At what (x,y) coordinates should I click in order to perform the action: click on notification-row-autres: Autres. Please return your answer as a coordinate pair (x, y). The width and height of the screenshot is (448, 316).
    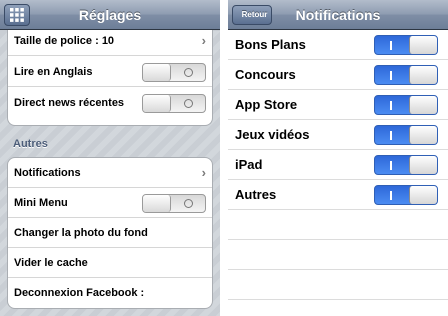
    Looking at the image, I should click on (338, 195).